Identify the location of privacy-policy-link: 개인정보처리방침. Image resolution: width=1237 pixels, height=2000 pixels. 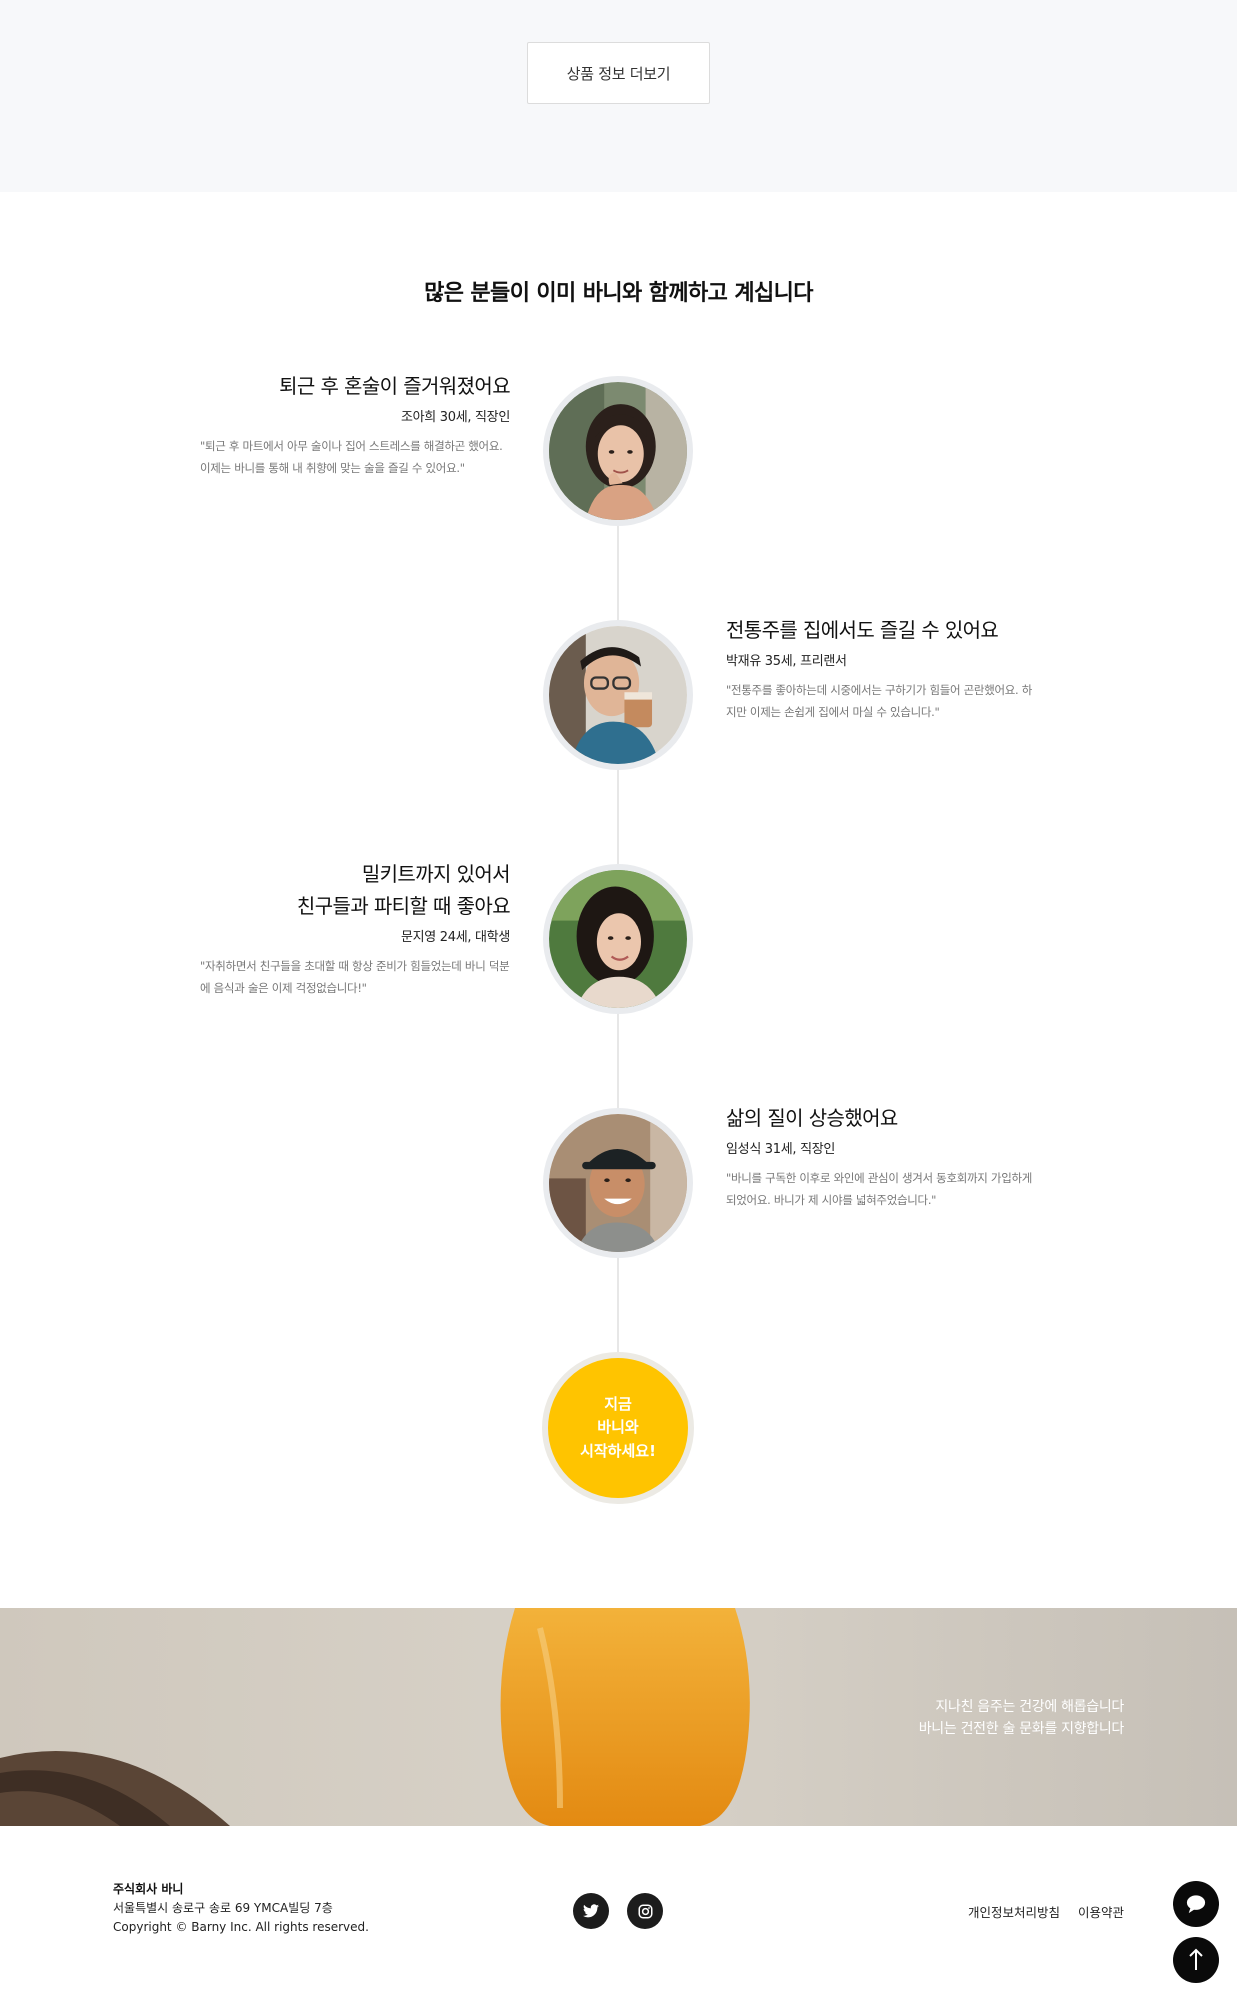
(1014, 1911).